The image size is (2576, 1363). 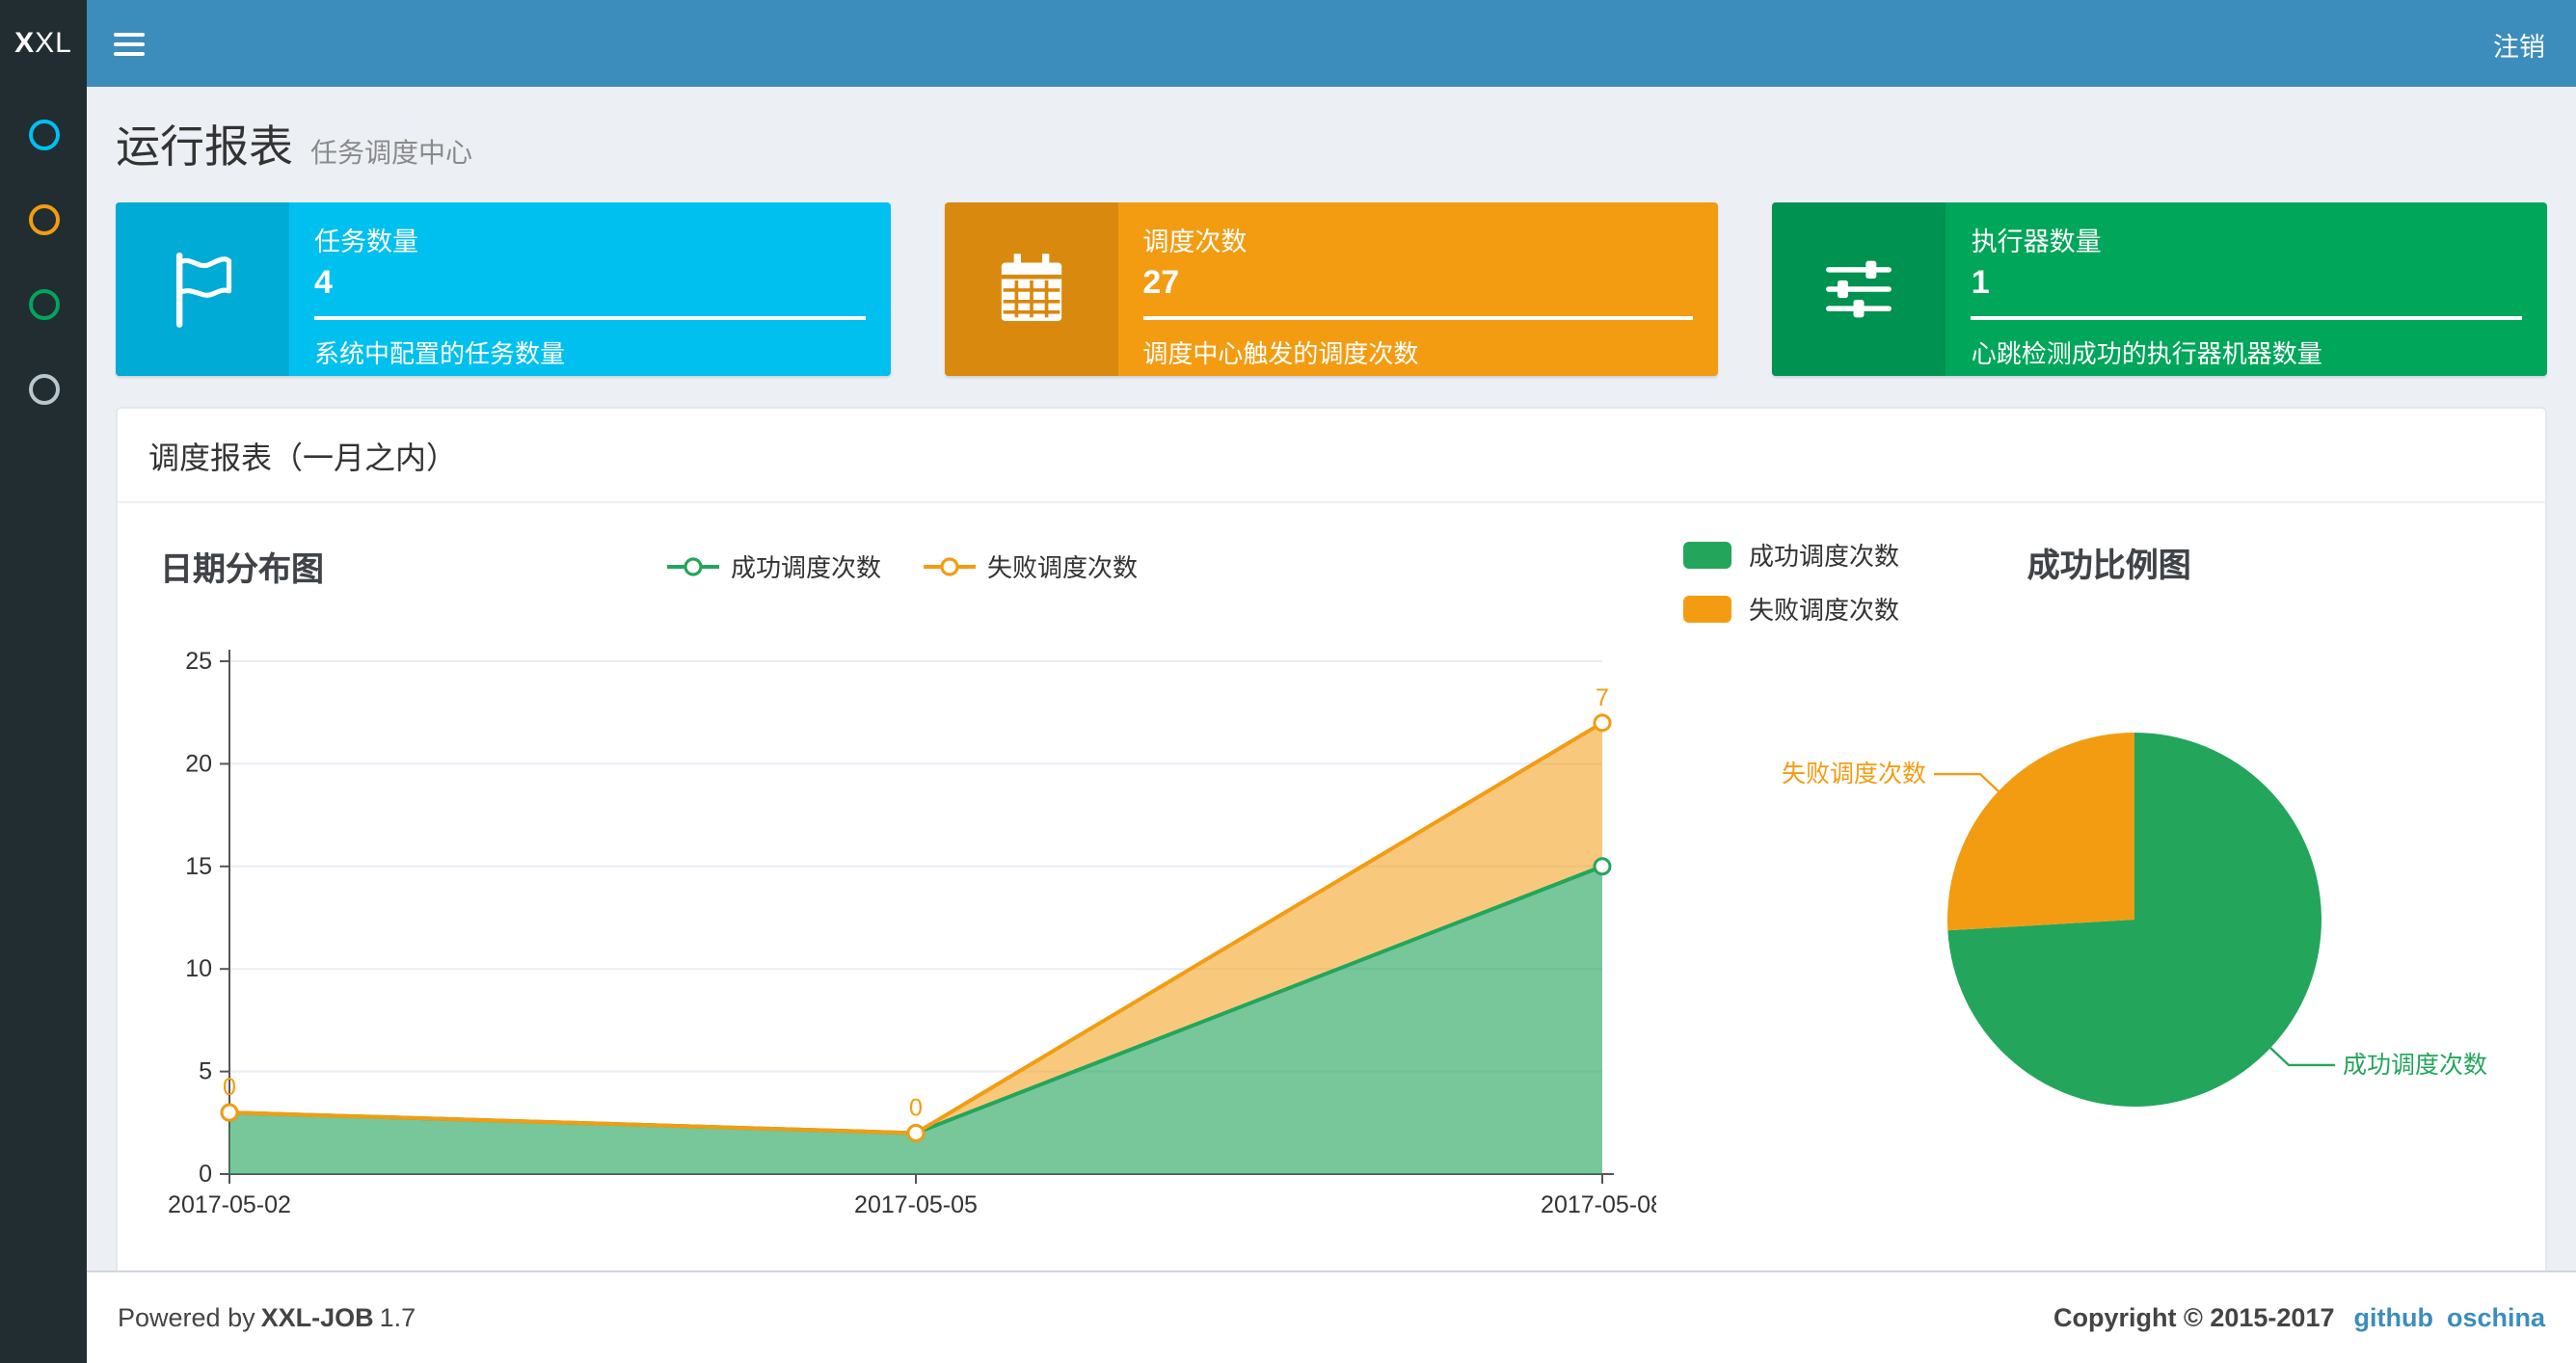 I want to click on logo-bold-text: X, so click(x=25, y=43).